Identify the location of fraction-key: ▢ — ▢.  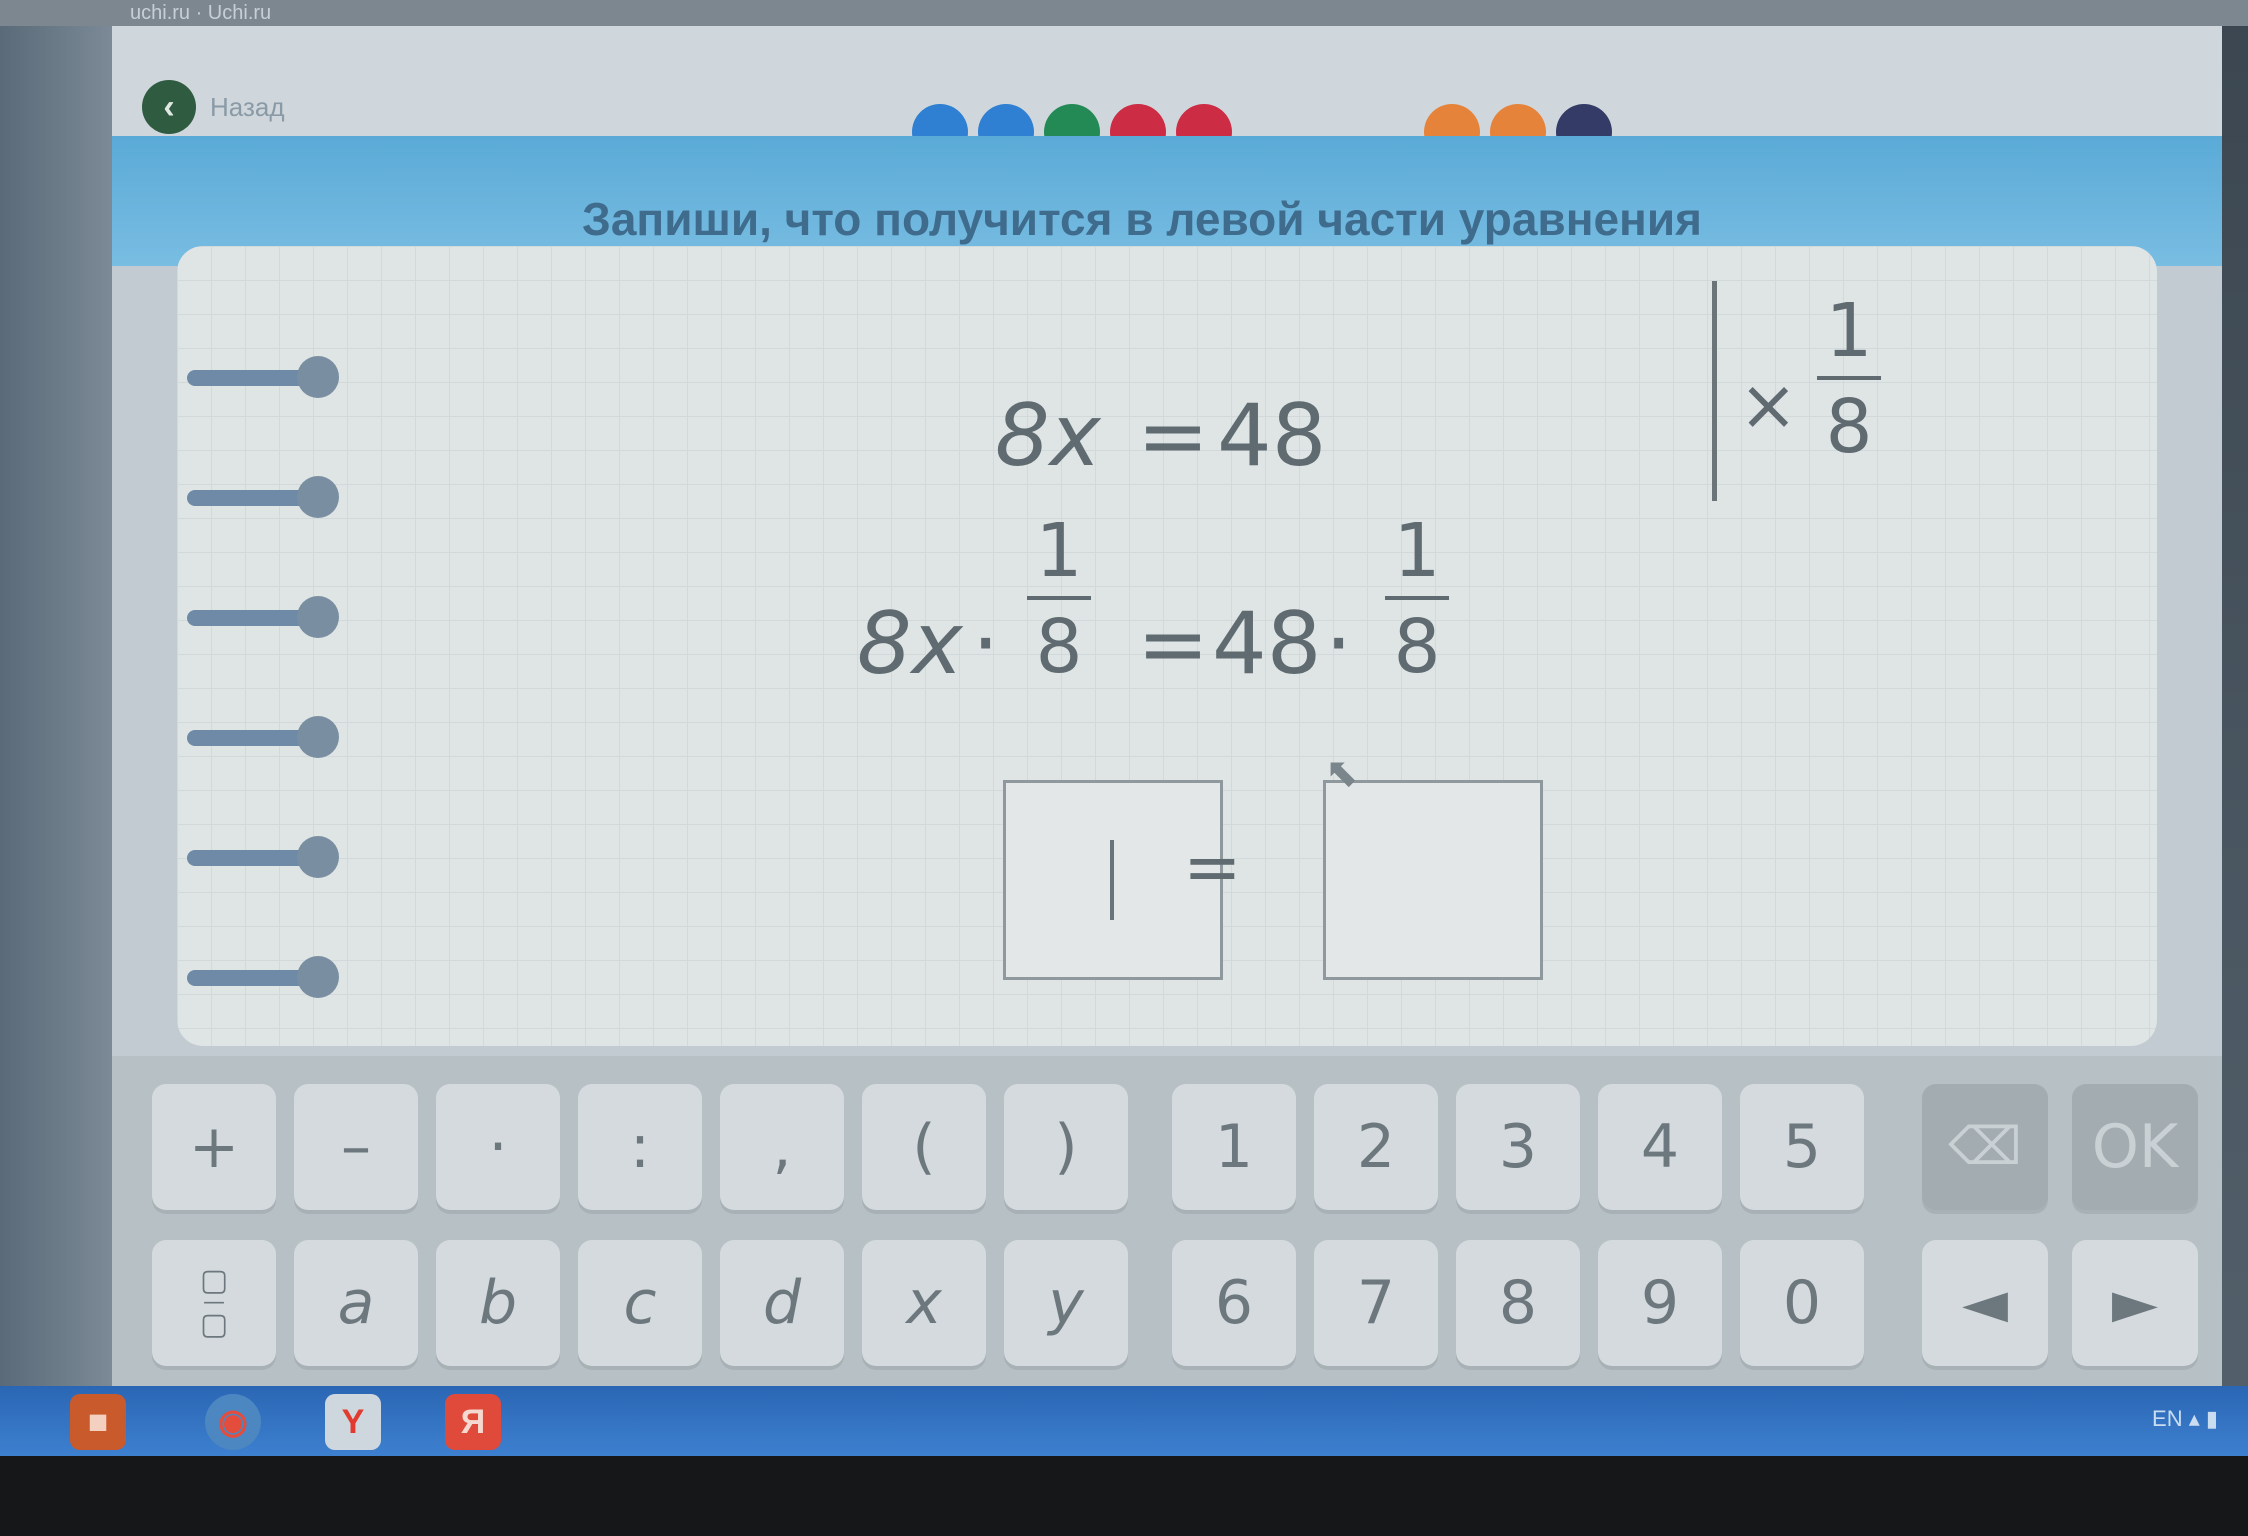
(214, 1303).